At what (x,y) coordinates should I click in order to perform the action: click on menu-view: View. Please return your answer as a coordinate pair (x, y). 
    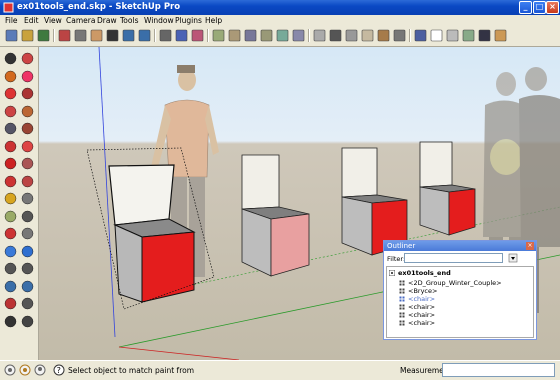
    Looking at the image, I should click on (53, 20).